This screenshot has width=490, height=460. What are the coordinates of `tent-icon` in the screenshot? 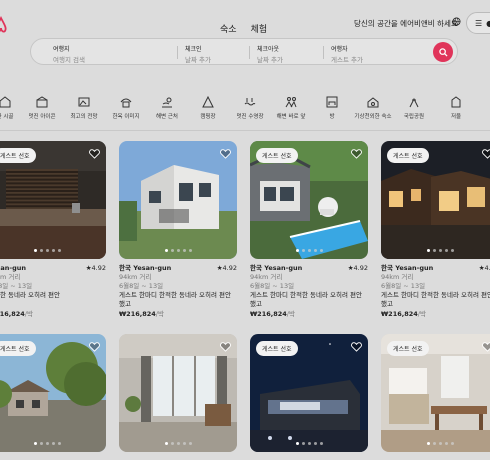 It's located at (208, 102).